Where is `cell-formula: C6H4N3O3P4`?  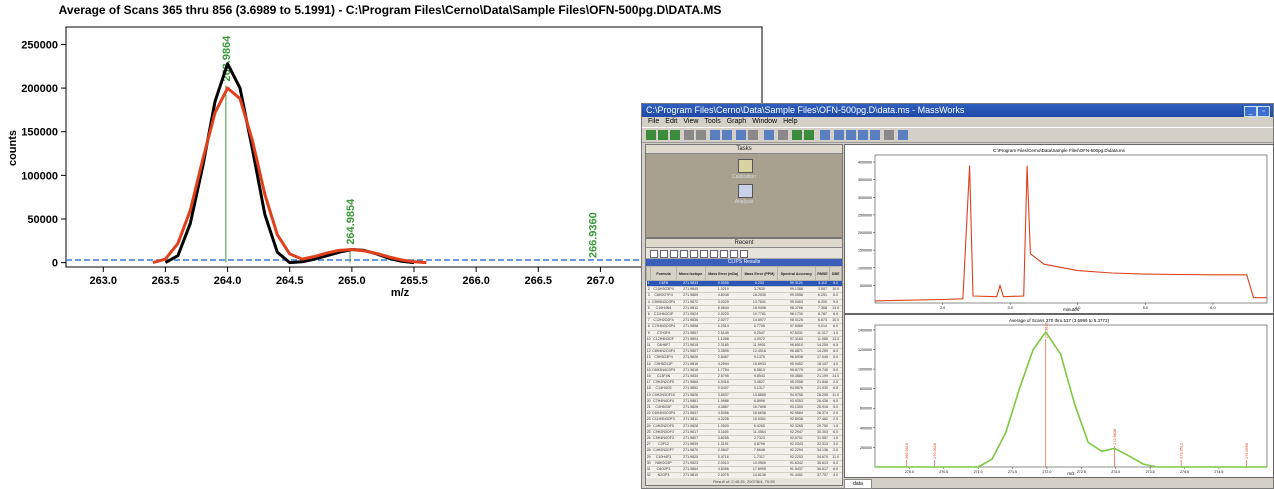 cell-formula: C6H4N3O3P4 is located at coordinates (663, 414).